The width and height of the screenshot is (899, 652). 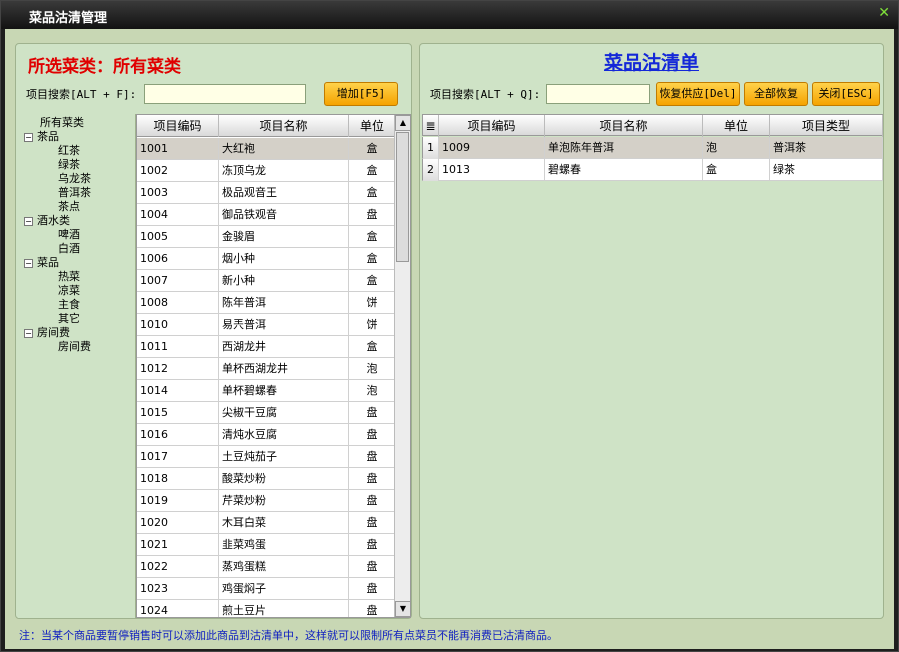 I want to click on table-row: 2 1013 碧螺春盒绿茶, so click(x=652, y=170).